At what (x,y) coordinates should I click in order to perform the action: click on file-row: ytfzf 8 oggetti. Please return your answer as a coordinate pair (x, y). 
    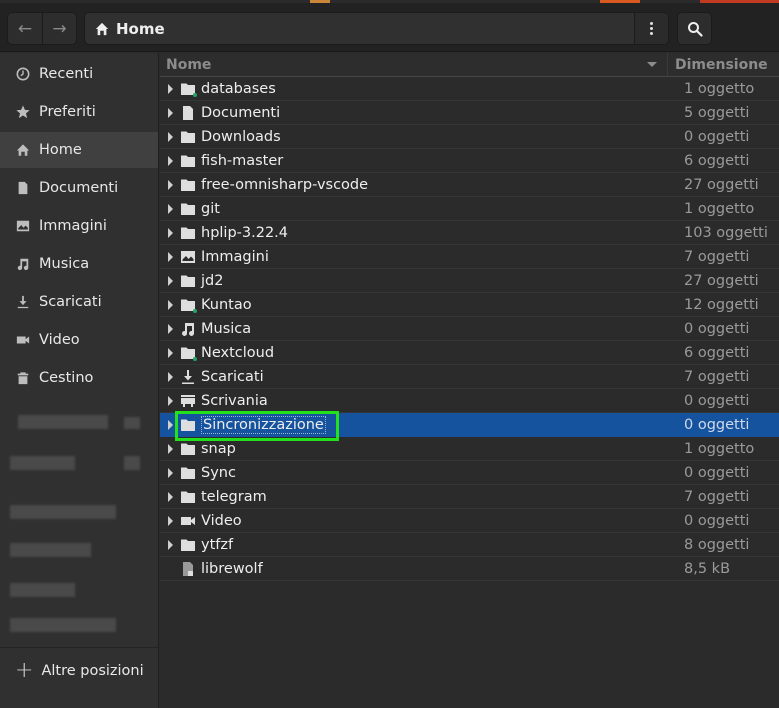
    Looking at the image, I should click on (469, 545).